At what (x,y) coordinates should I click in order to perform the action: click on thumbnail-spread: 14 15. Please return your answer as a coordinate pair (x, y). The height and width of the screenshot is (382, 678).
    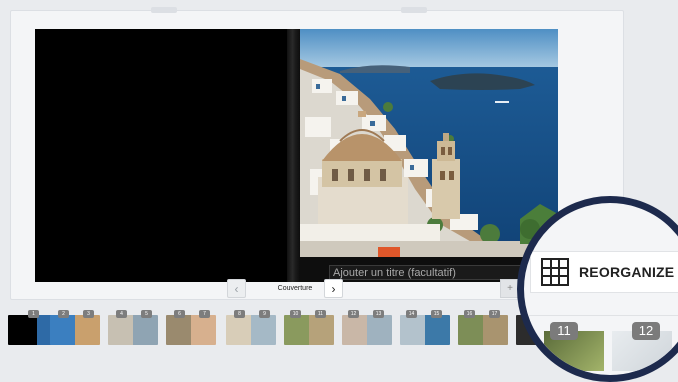
    Looking at the image, I should click on (425, 327).